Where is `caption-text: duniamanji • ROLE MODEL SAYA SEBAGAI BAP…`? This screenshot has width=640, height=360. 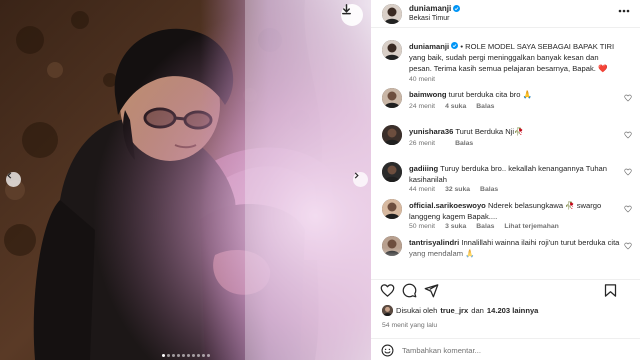 caption-text: duniamanji • ROLE MODEL SAYA SEBAGAI BAP… is located at coordinates (515, 57).